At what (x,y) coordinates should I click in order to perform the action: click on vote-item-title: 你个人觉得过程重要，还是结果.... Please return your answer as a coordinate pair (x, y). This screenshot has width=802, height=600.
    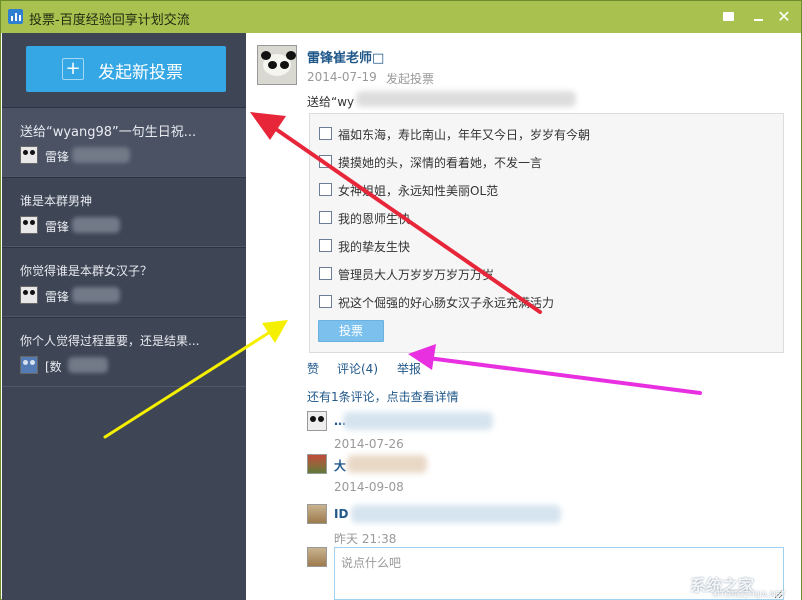
    Looking at the image, I should click on (109, 340).